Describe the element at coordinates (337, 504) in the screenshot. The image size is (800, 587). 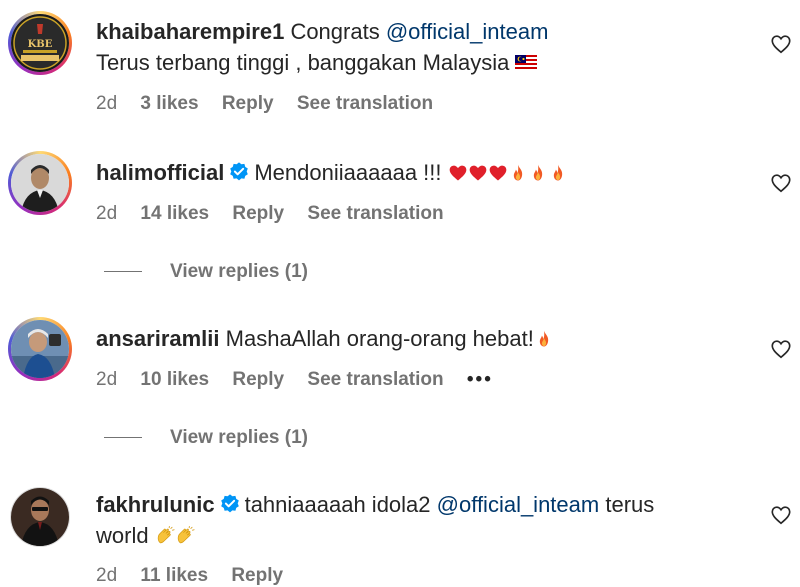
I see `comment-text: tahniaaaaah idola2` at that location.